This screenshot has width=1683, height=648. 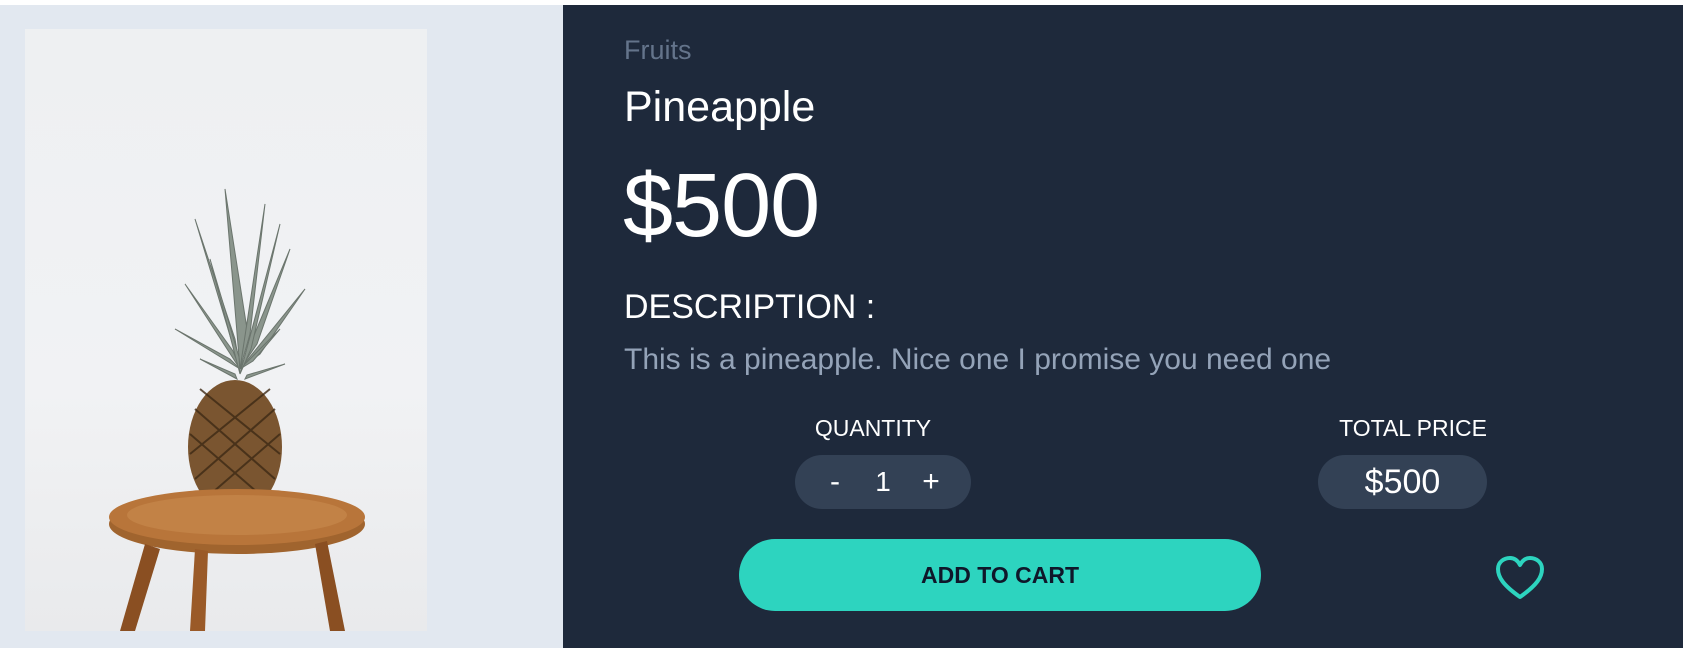 I want to click on quantity-value: 1, so click(x=883, y=481).